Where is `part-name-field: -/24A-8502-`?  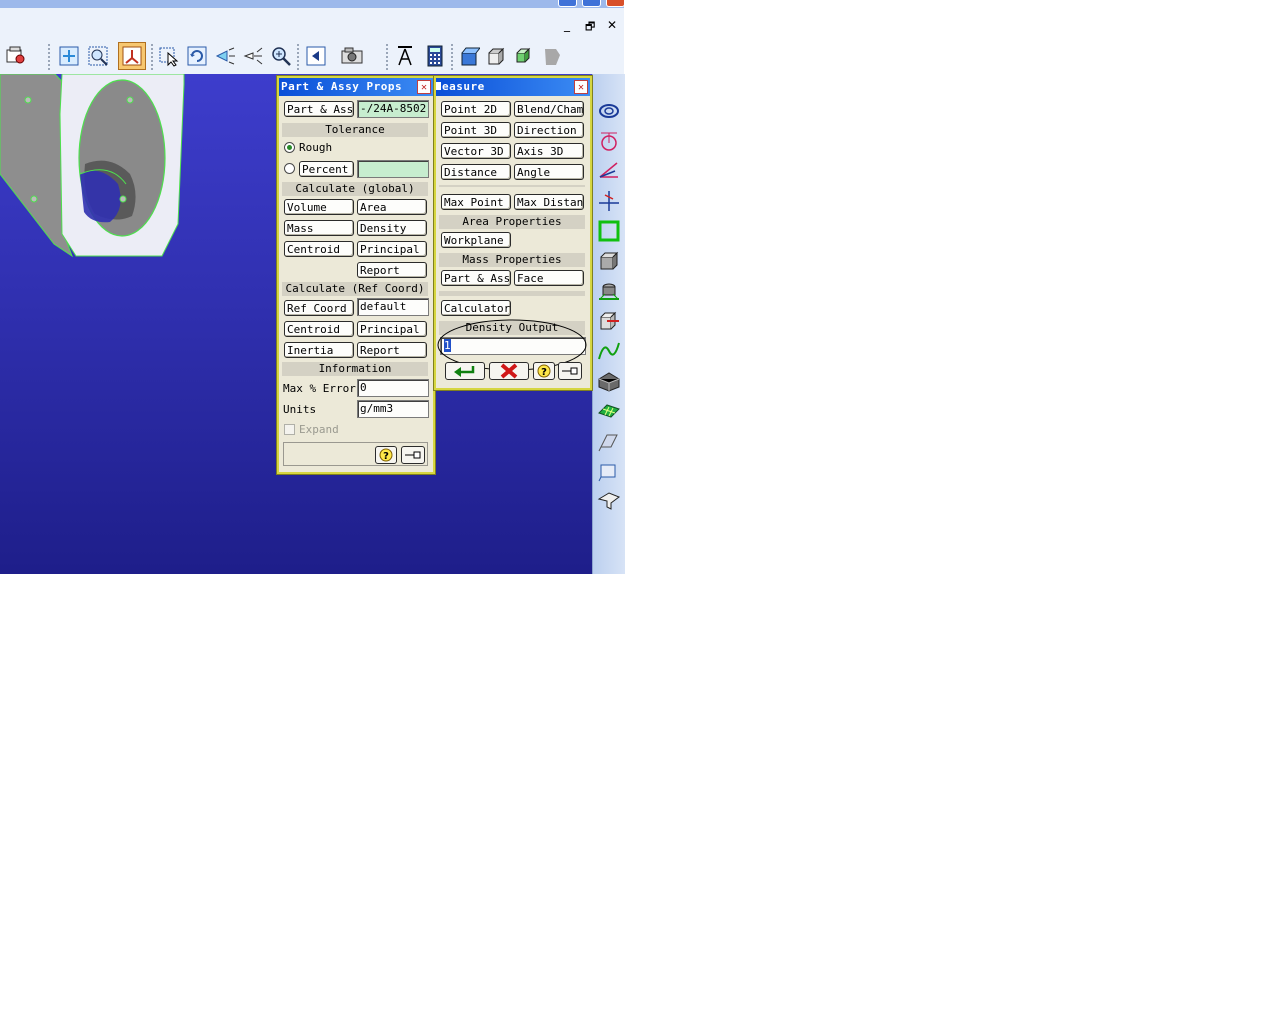
part-name-field: -/24A-8502- is located at coordinates (393, 109).